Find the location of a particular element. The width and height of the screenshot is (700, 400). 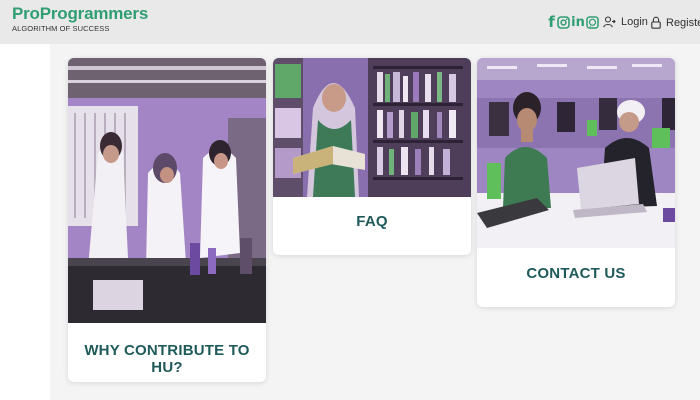

social-links: f in is located at coordinates (573, 22).